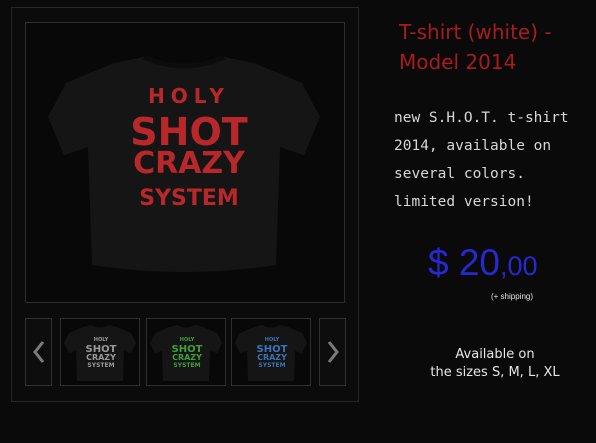  What do you see at coordinates (475, 47) in the screenshot?
I see `product-title: T-shirt (white) - Model 2014` at bounding box center [475, 47].